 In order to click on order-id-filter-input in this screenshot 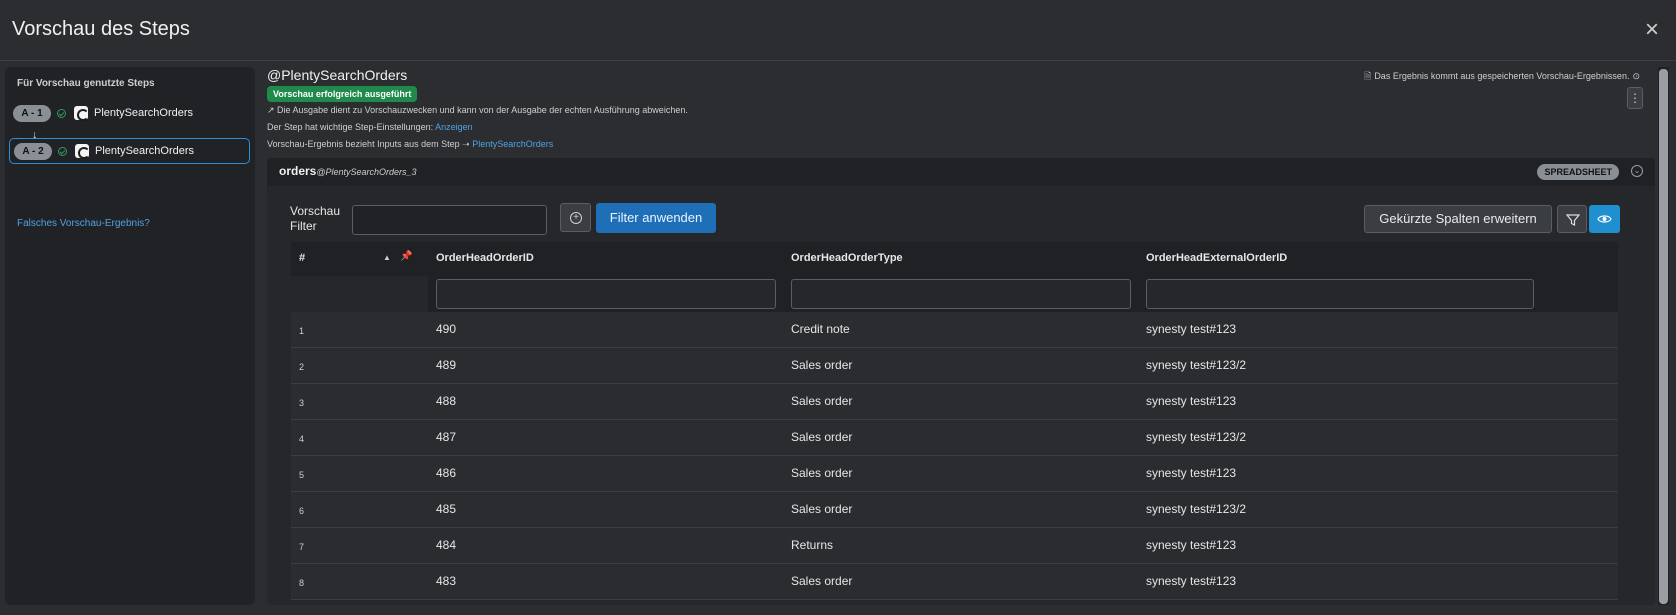, I will do `click(606, 294)`.